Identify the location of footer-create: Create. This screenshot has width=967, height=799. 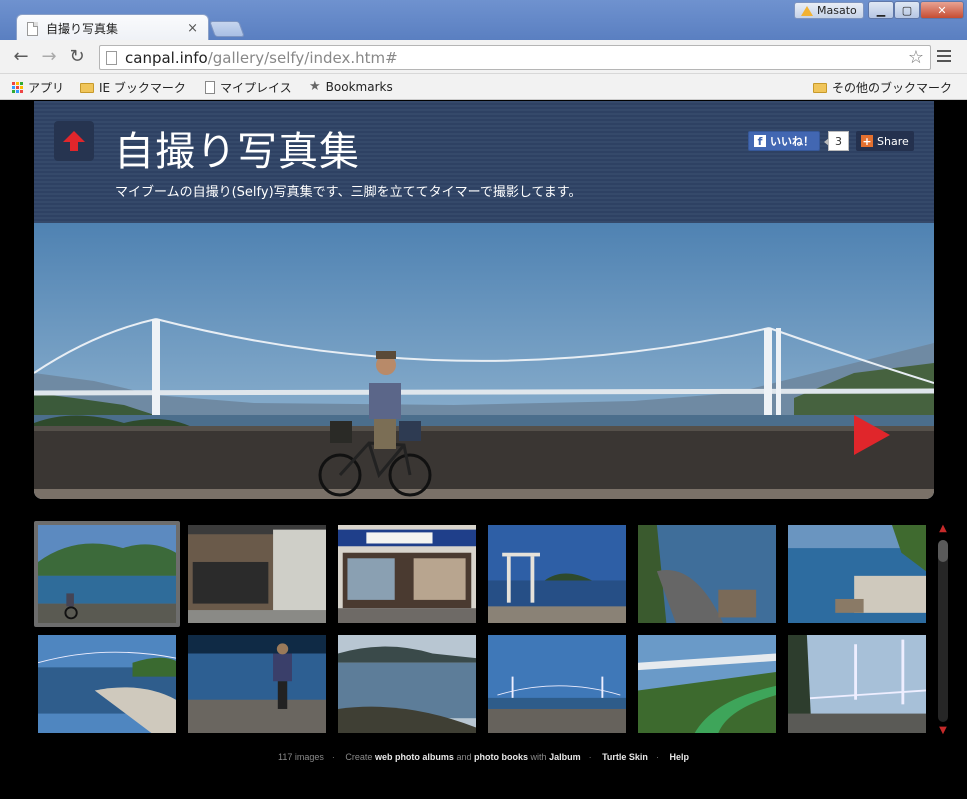
(359, 757).